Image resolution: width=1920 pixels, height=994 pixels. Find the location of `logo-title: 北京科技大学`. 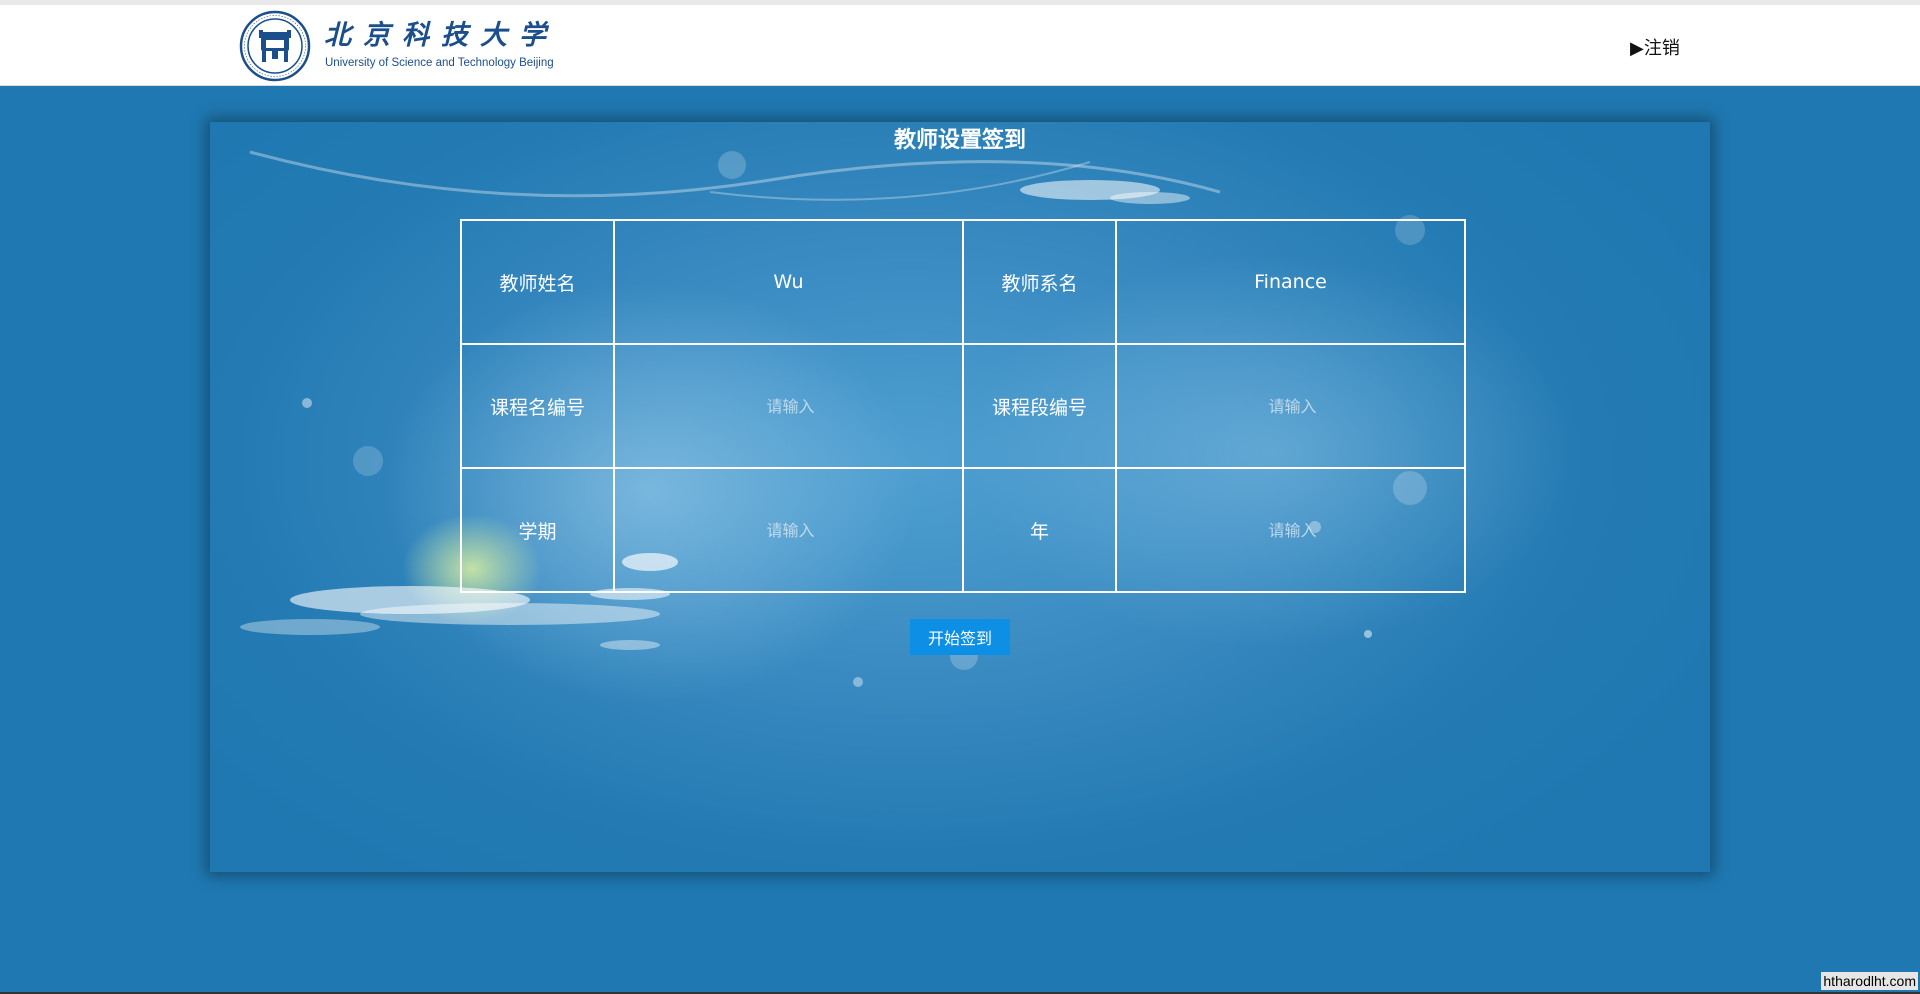

logo-title: 北京科技大学 is located at coordinates (441, 35).